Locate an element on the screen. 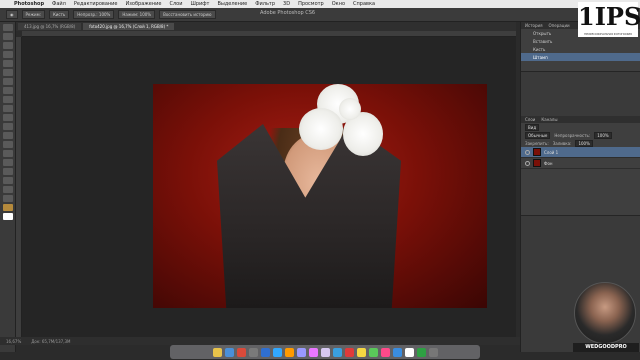  history-brush-tool-icon is located at coordinates (8, 108).